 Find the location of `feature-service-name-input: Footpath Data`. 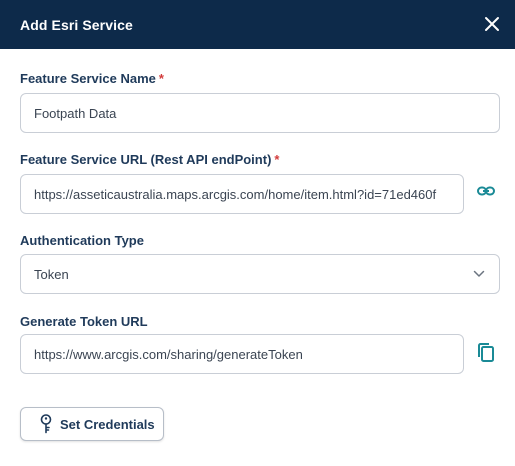

feature-service-name-input: Footpath Data is located at coordinates (260, 113).